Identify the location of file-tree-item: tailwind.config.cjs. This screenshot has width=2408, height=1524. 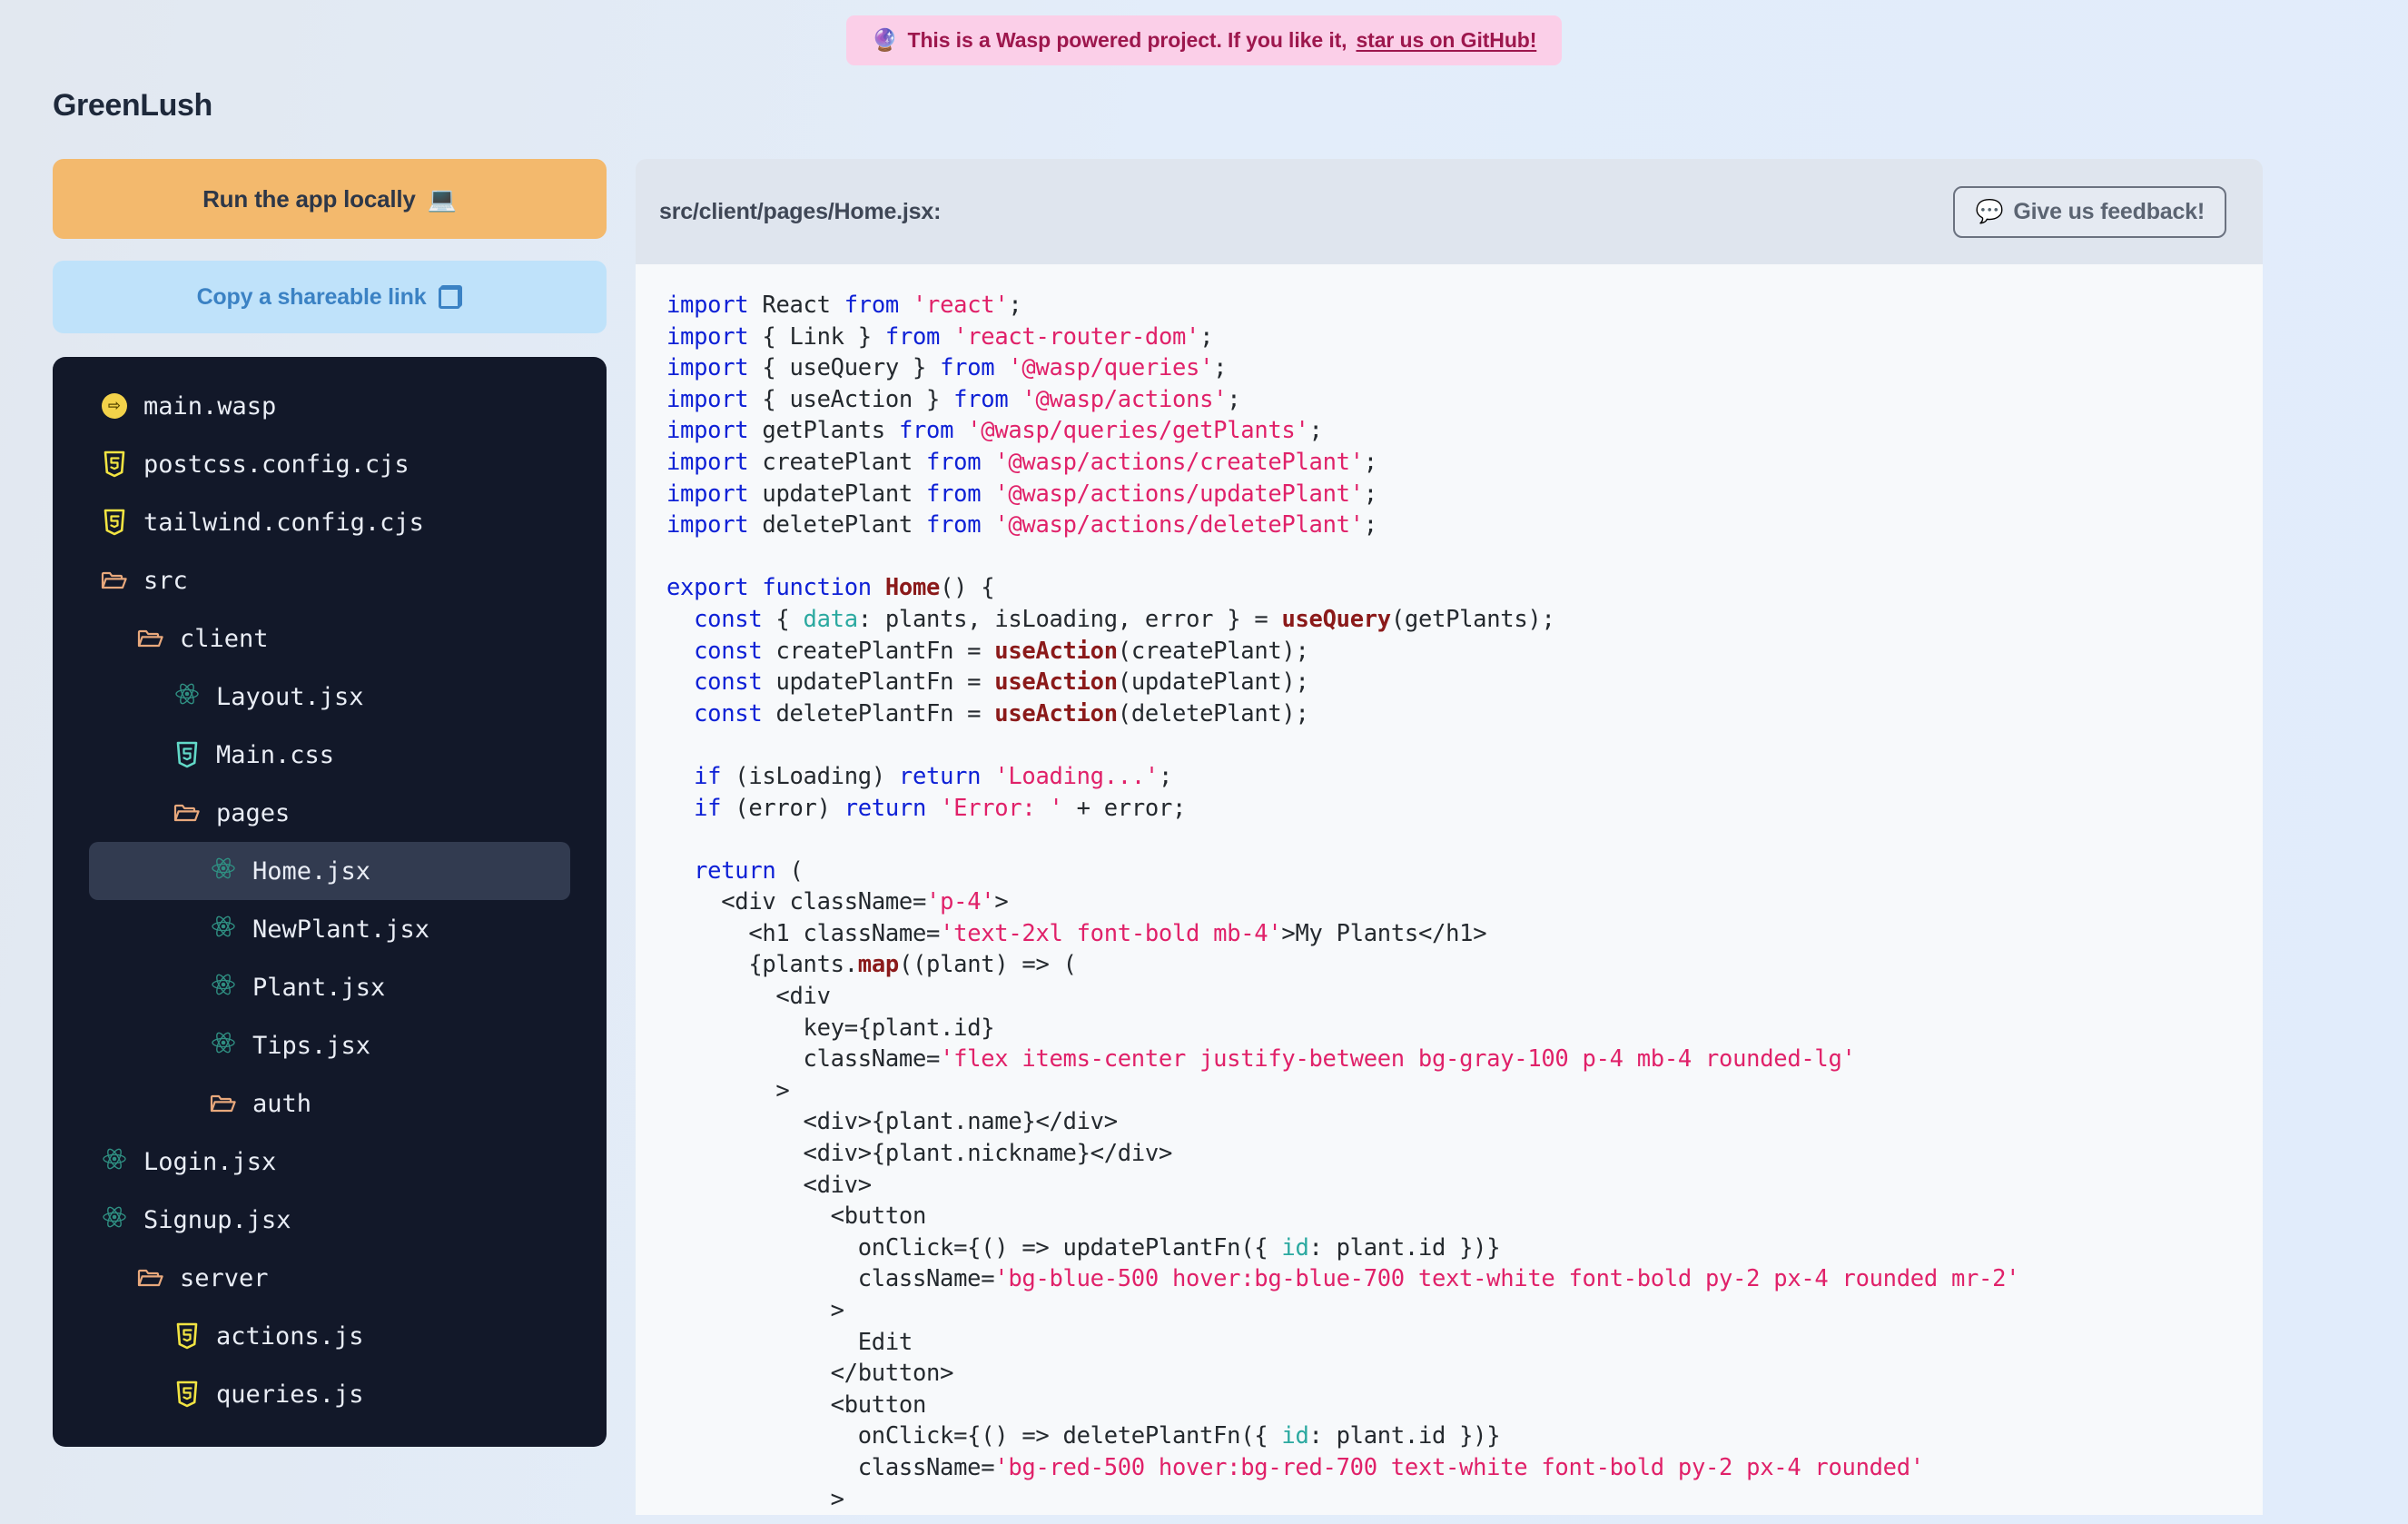
(329, 522).